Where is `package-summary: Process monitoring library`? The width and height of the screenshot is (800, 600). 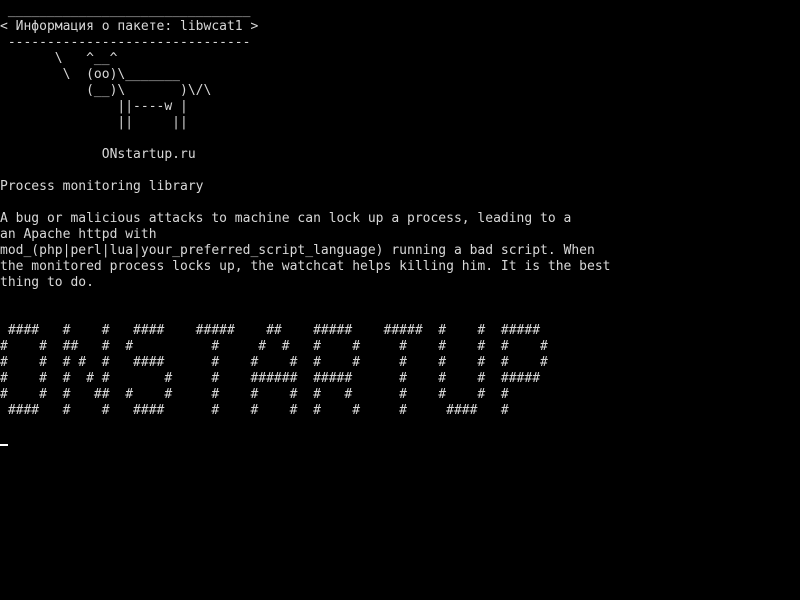
package-summary: Process monitoring library is located at coordinates (102, 186).